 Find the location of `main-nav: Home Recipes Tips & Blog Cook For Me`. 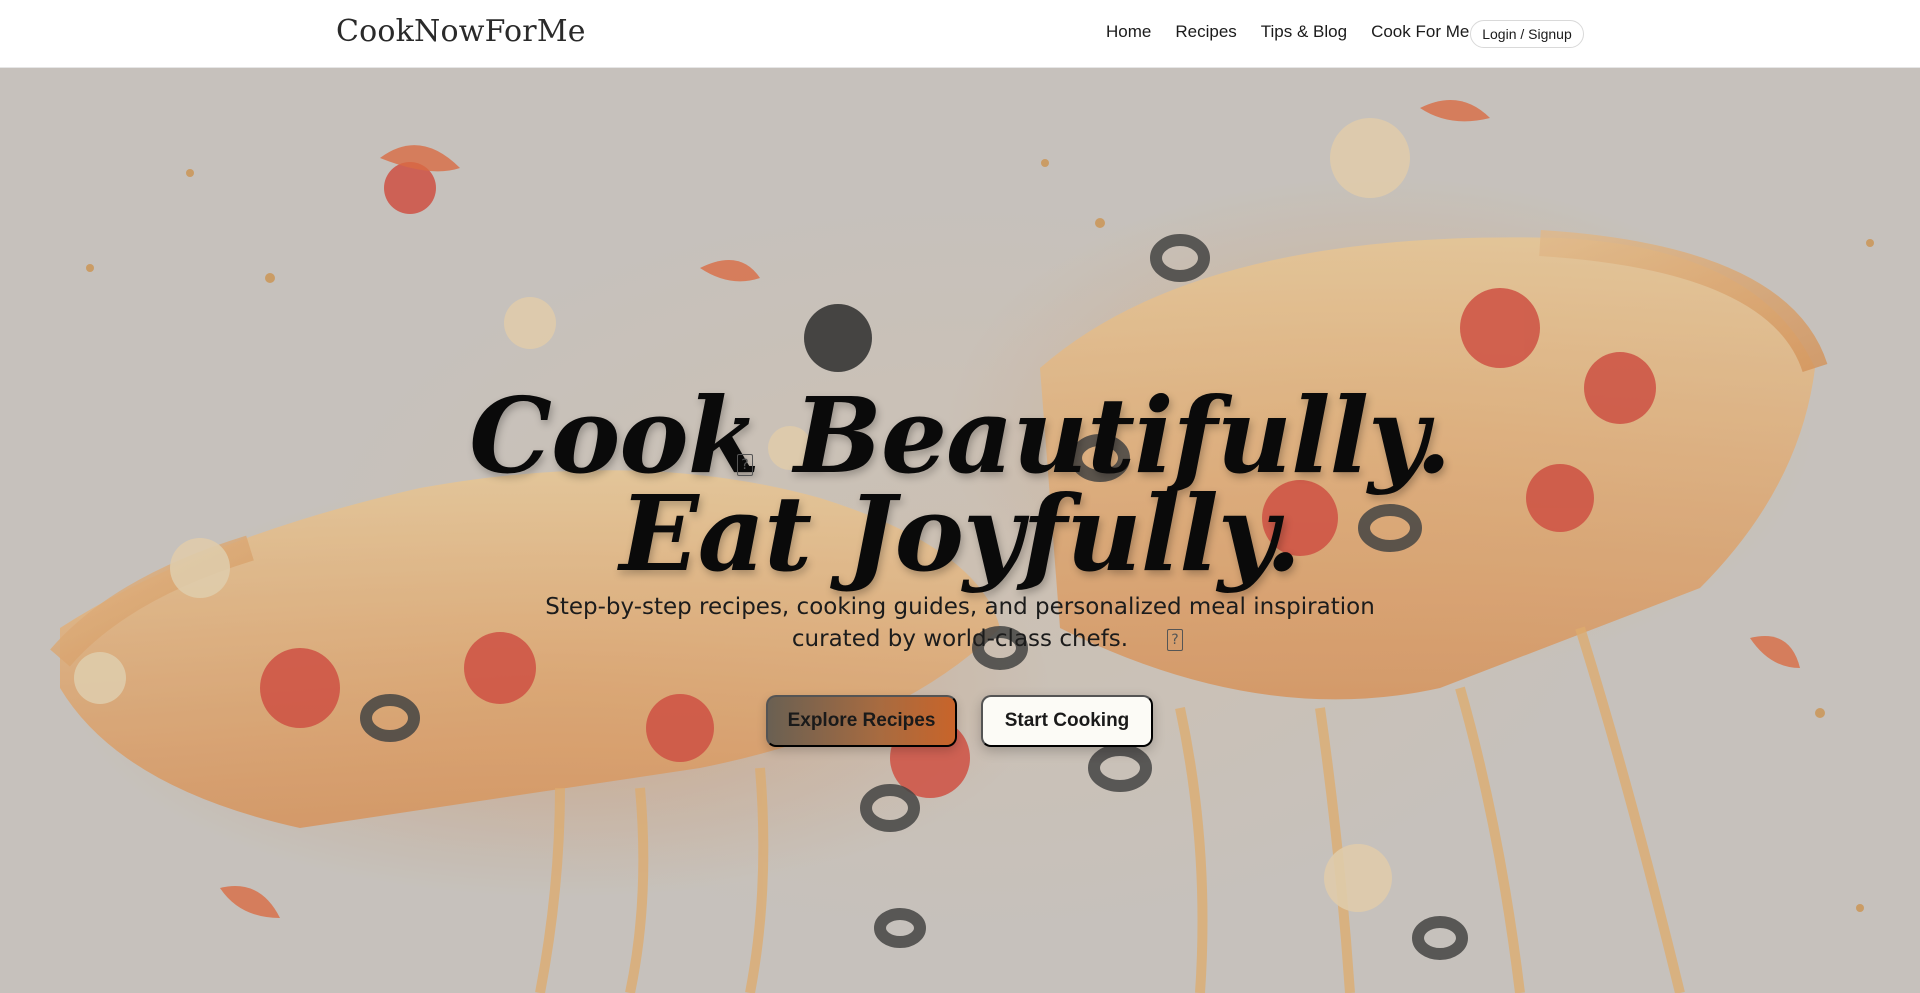

main-nav: Home Recipes Tips & Blog Cook For Me is located at coordinates (1299, 32).